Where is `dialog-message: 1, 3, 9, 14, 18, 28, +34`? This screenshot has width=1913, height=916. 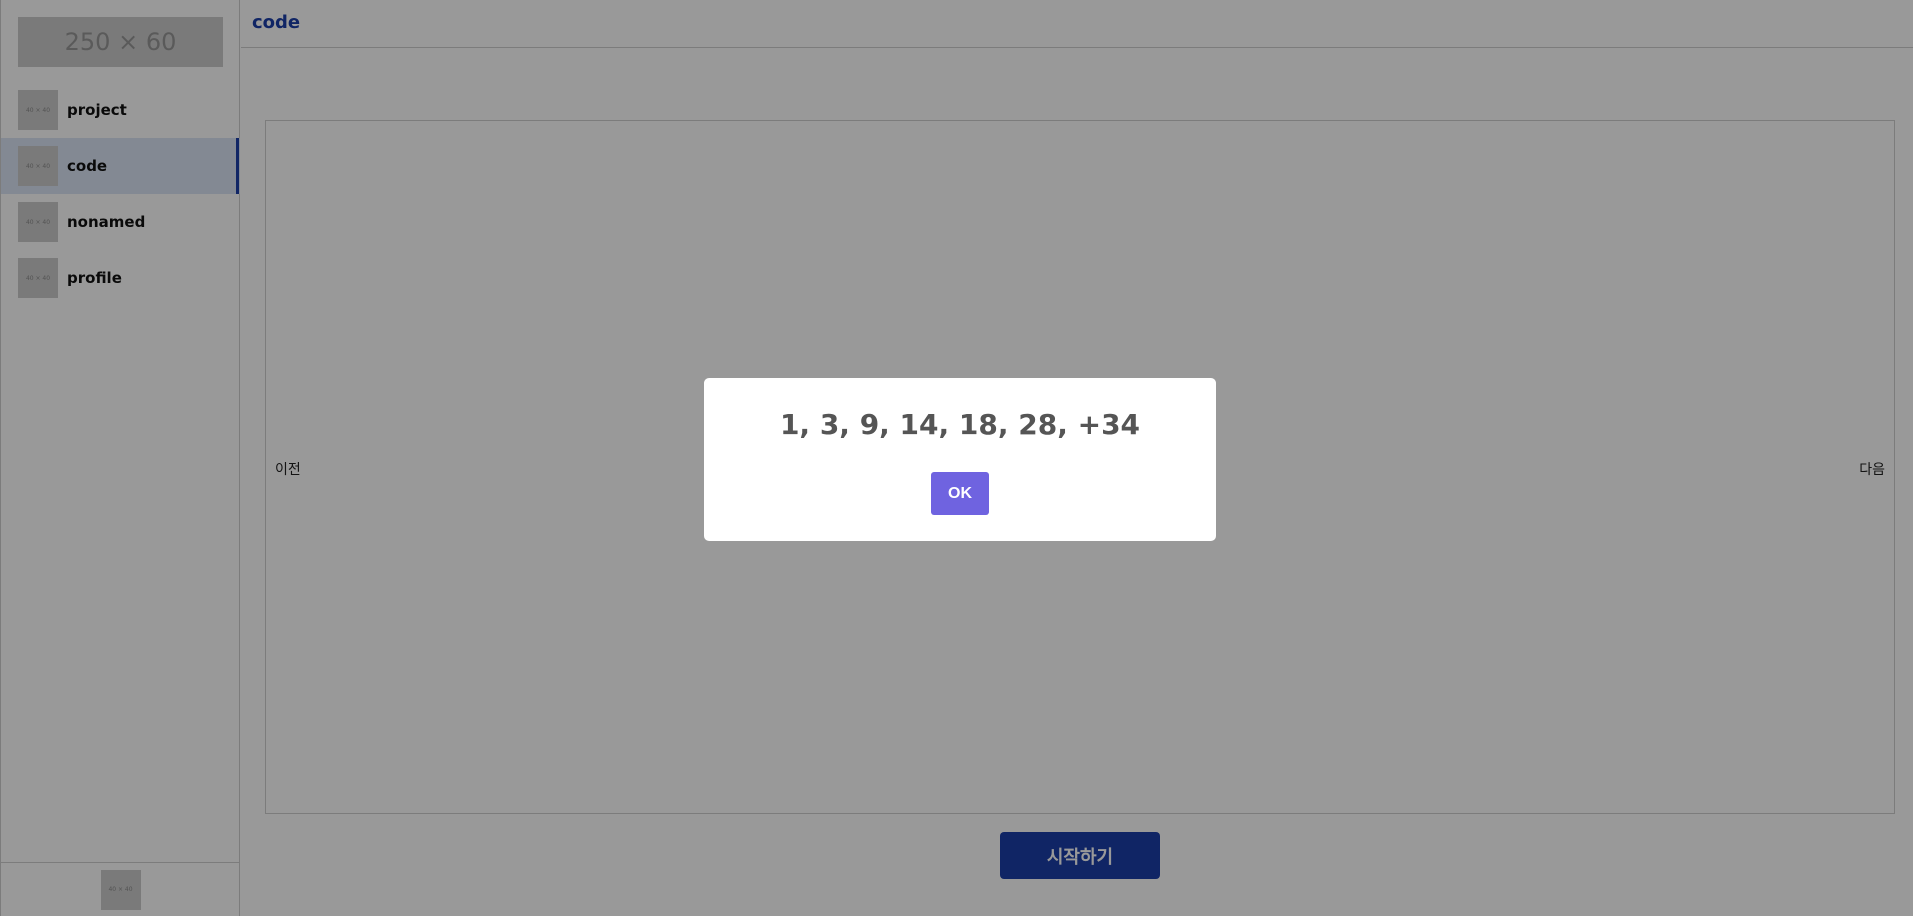 dialog-message: 1, 3, 9, 14, 18, 28, +34 is located at coordinates (960, 424).